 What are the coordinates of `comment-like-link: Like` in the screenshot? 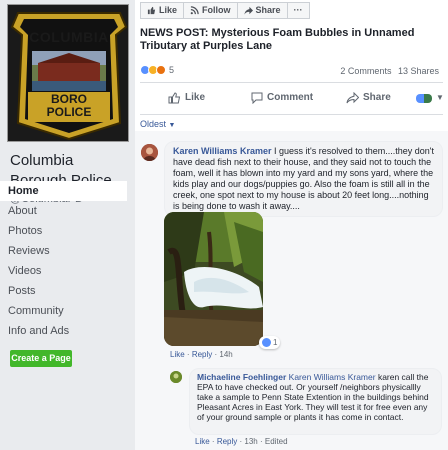 It's located at (177, 354).